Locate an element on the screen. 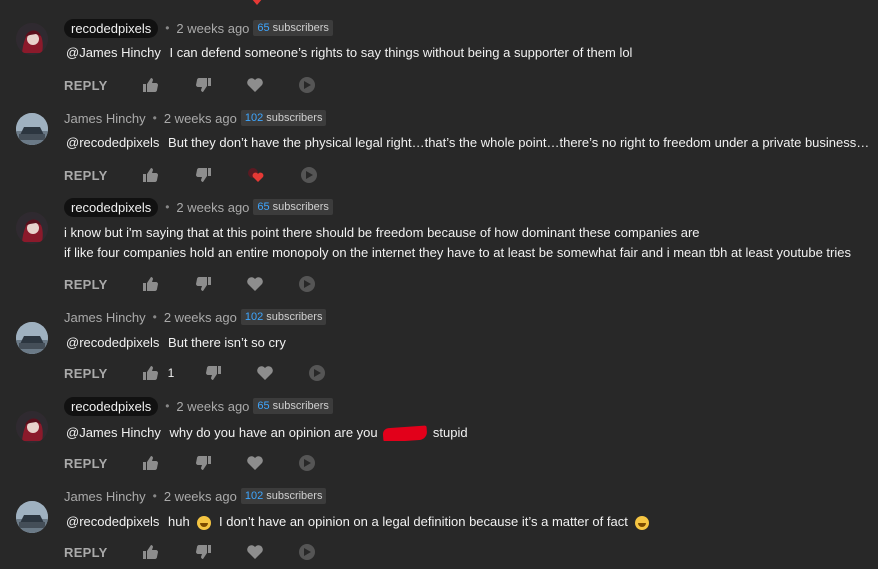 This screenshot has height=569, width=878. comment-body: why do you have an opinion are you is located at coordinates (273, 432).